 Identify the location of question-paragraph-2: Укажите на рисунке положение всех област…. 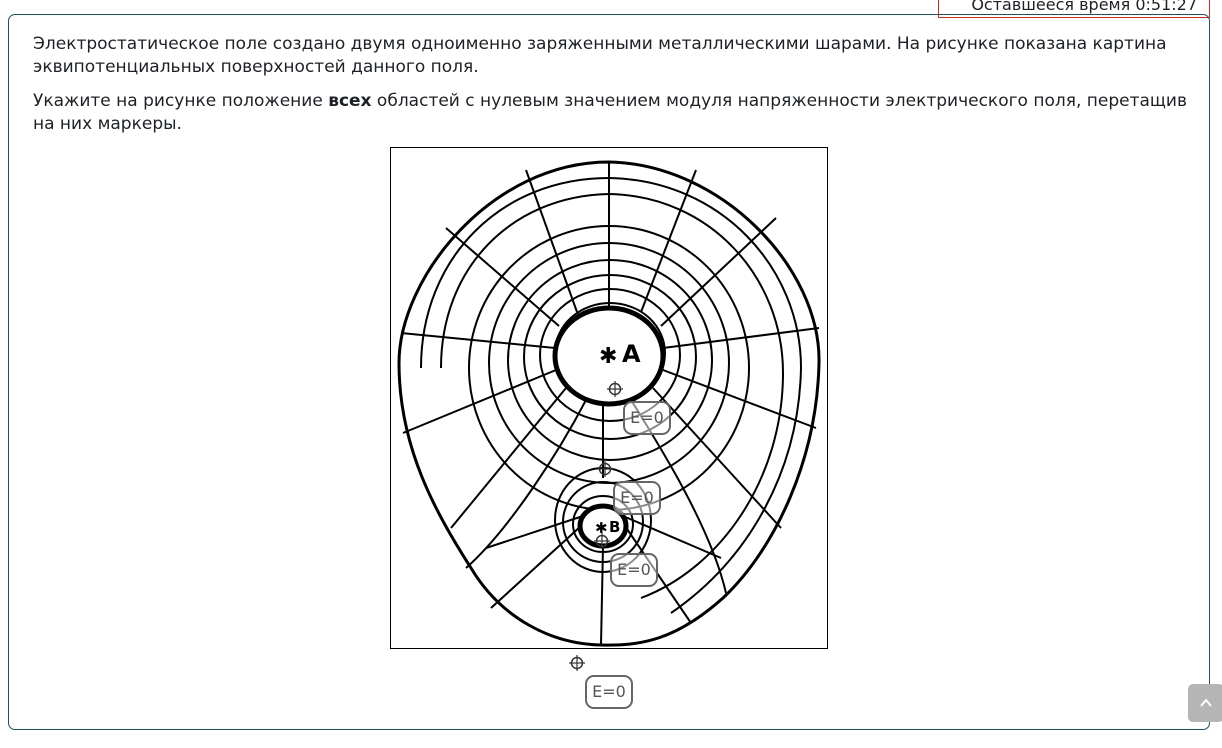
(613, 113).